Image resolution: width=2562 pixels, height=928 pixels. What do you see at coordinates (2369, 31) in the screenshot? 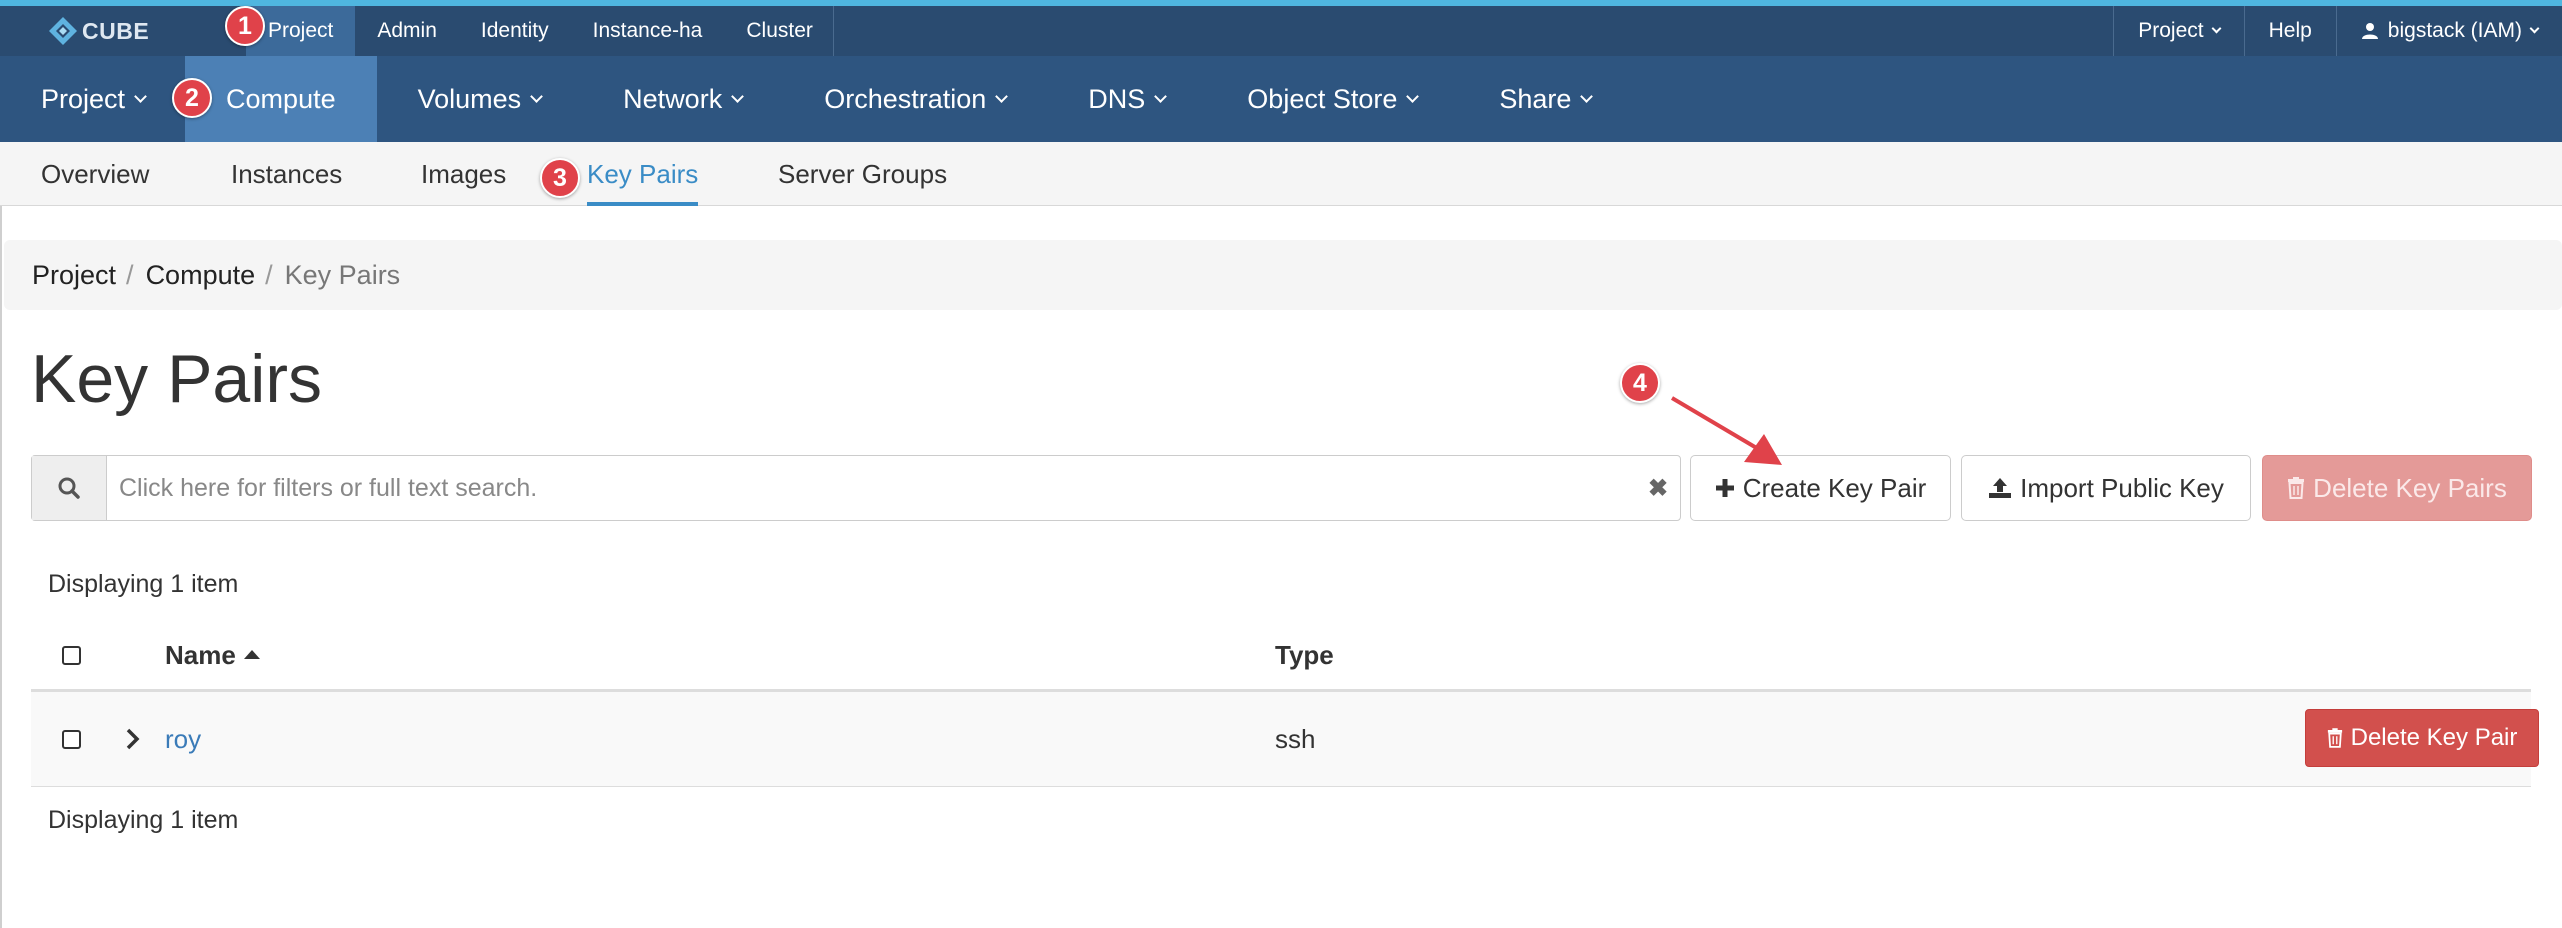
I see `user-icon` at bounding box center [2369, 31].